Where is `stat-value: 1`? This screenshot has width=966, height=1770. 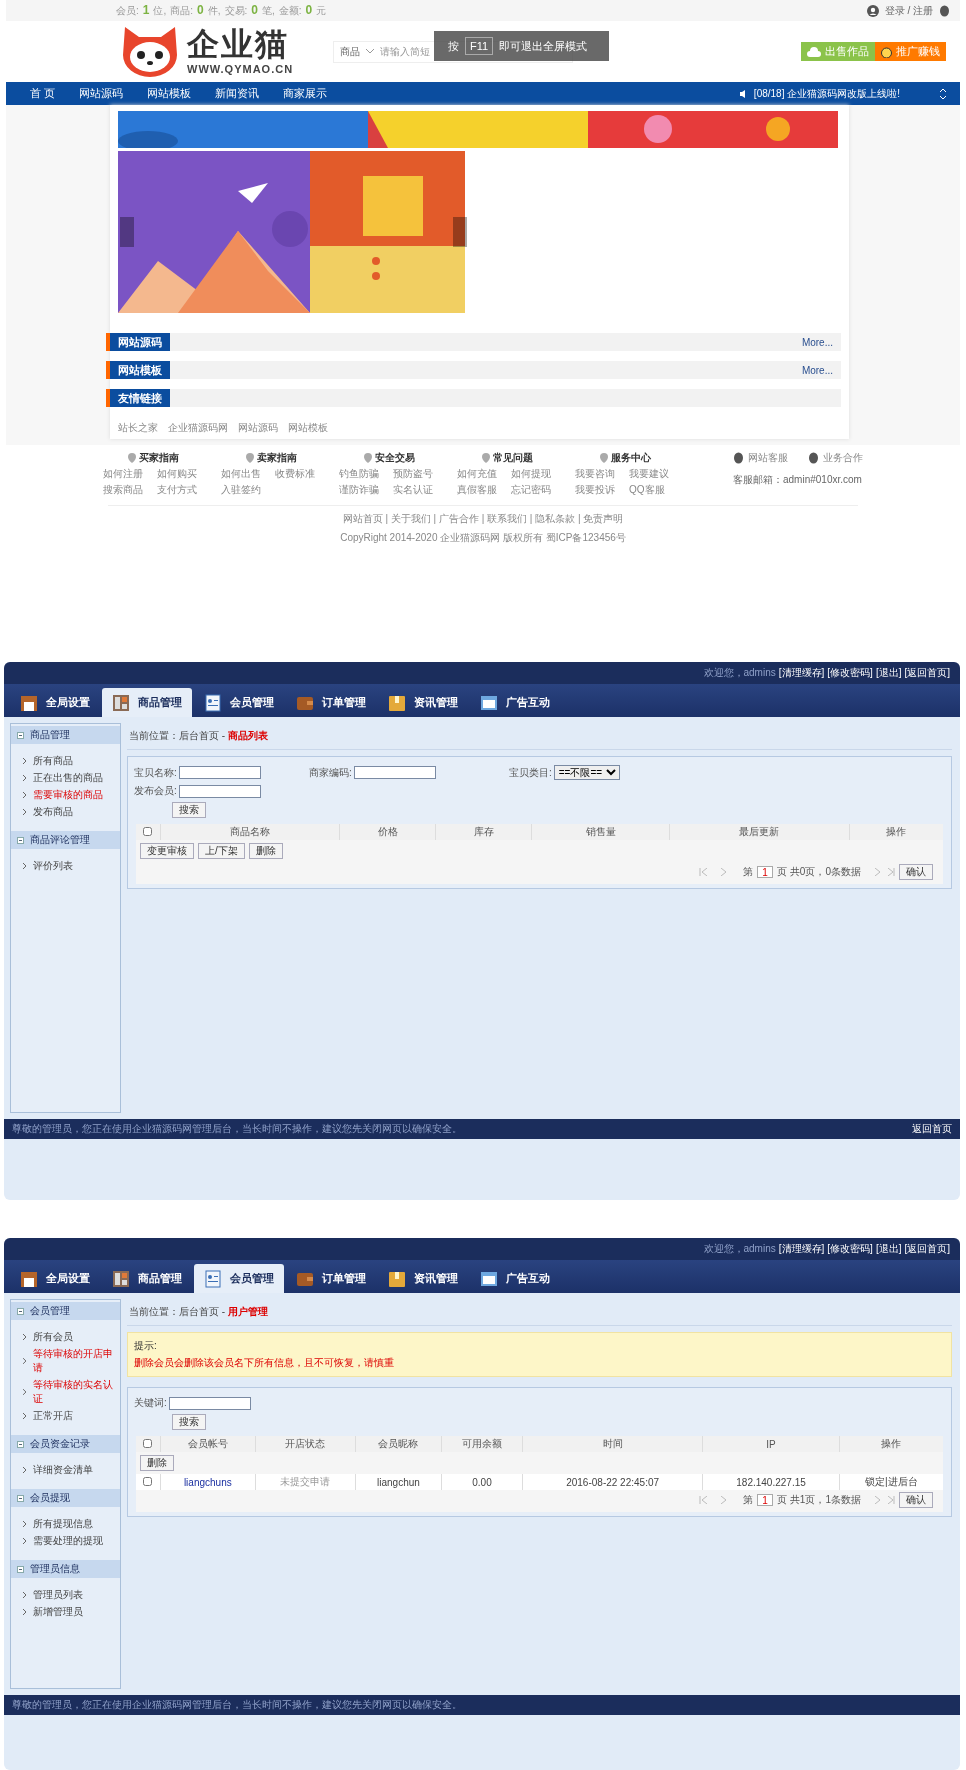 stat-value: 1 is located at coordinates (146, 10).